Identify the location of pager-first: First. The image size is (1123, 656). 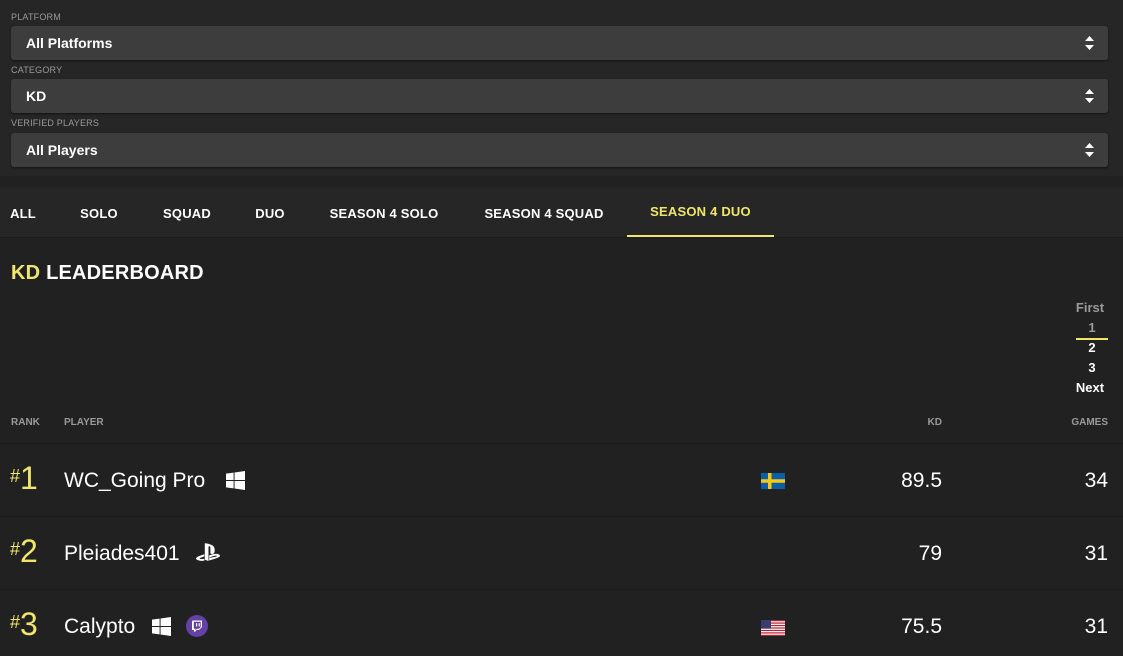
(1090, 310).